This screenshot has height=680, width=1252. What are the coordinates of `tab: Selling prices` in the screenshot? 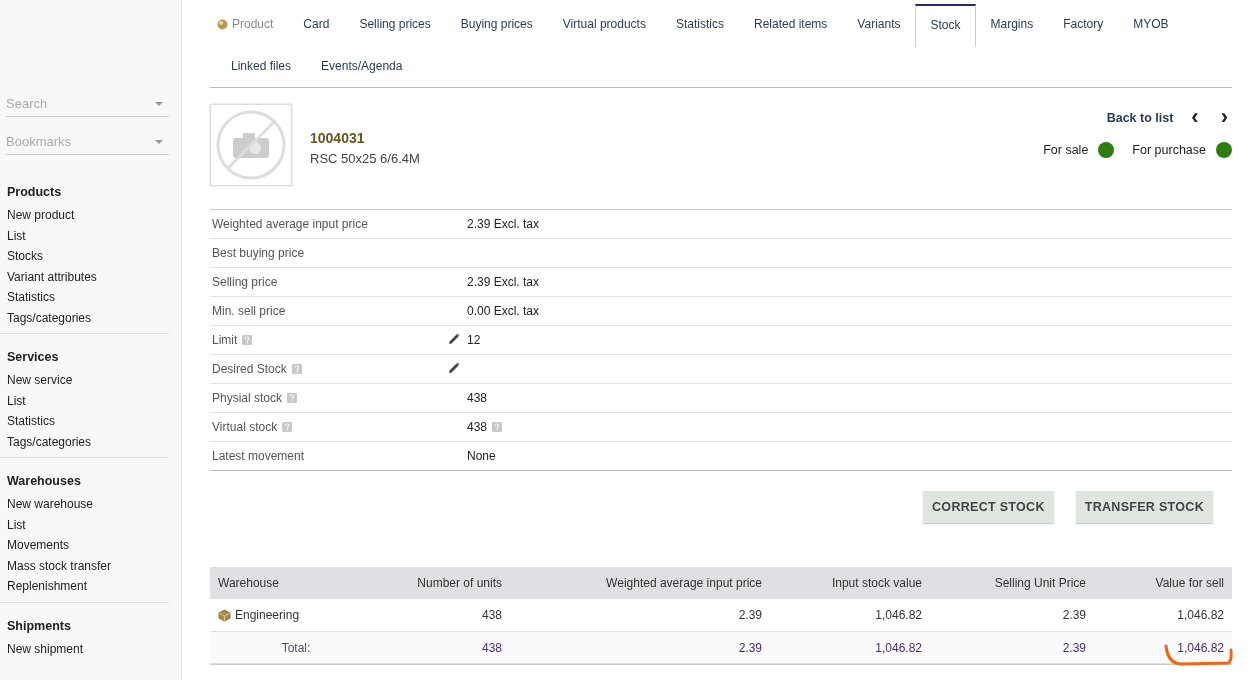 It's located at (395, 24).